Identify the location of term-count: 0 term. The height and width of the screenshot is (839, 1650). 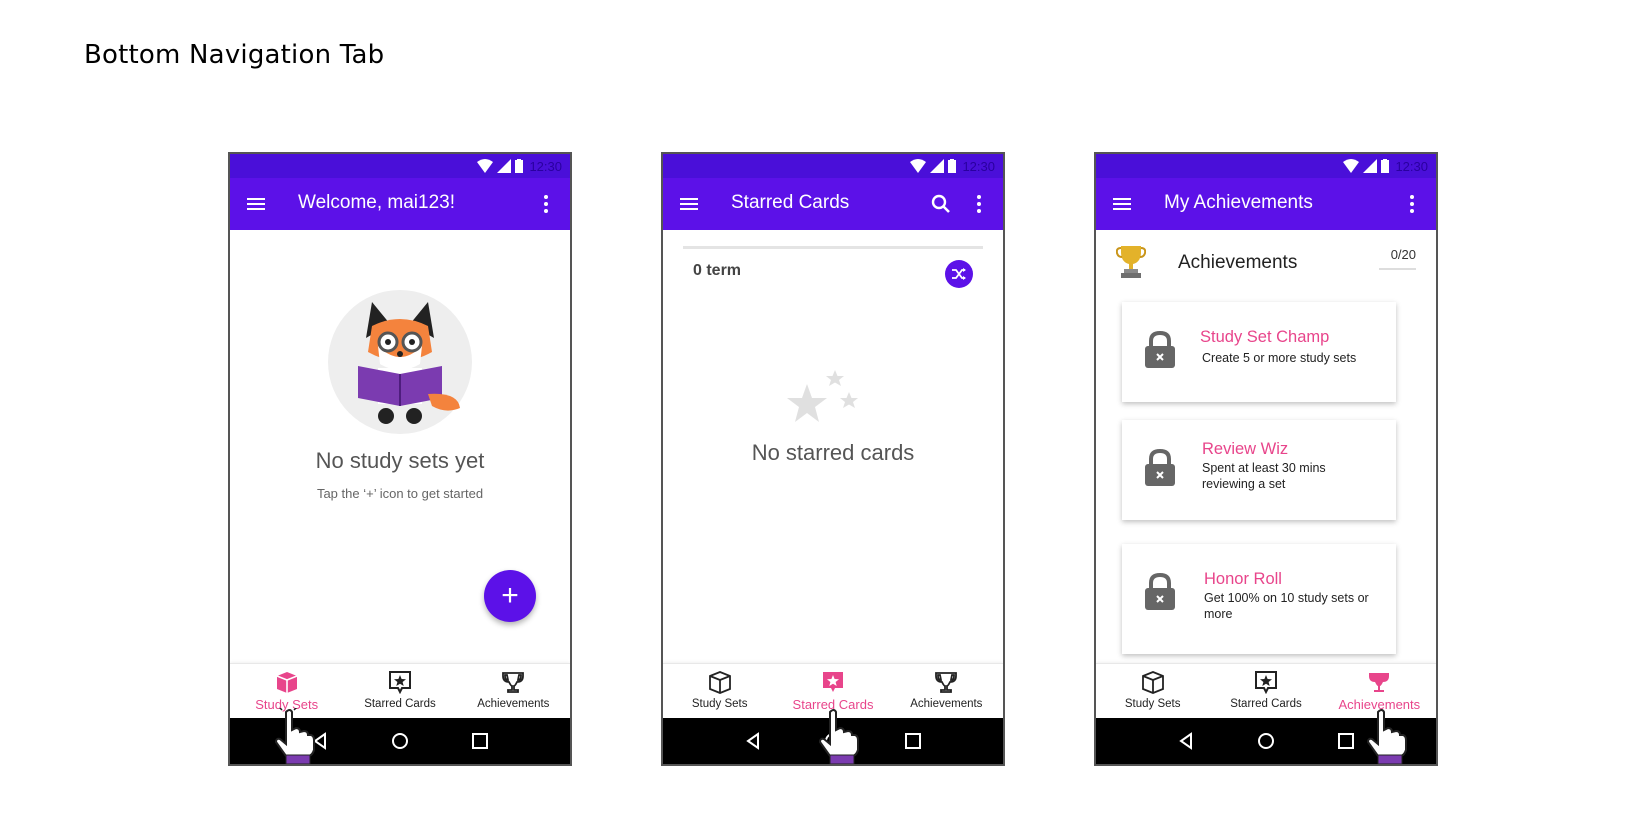
(717, 270).